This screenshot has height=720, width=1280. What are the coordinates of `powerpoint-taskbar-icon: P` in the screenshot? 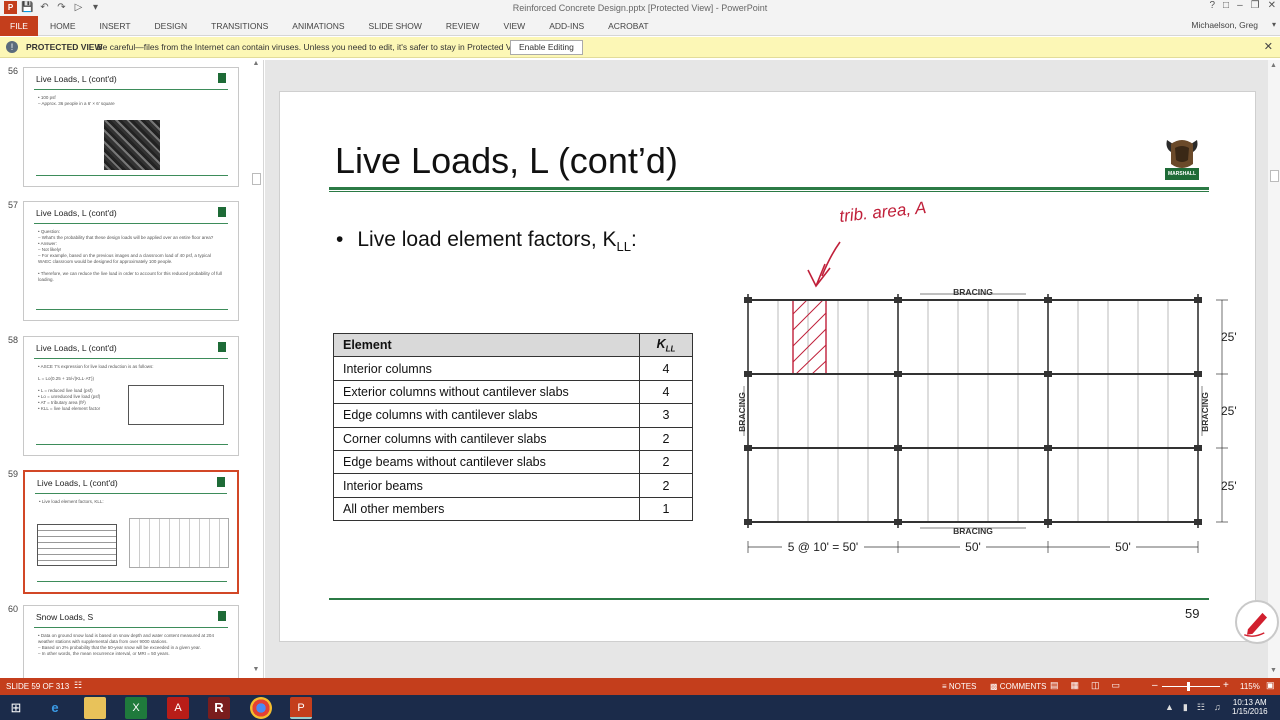 It's located at (301, 708).